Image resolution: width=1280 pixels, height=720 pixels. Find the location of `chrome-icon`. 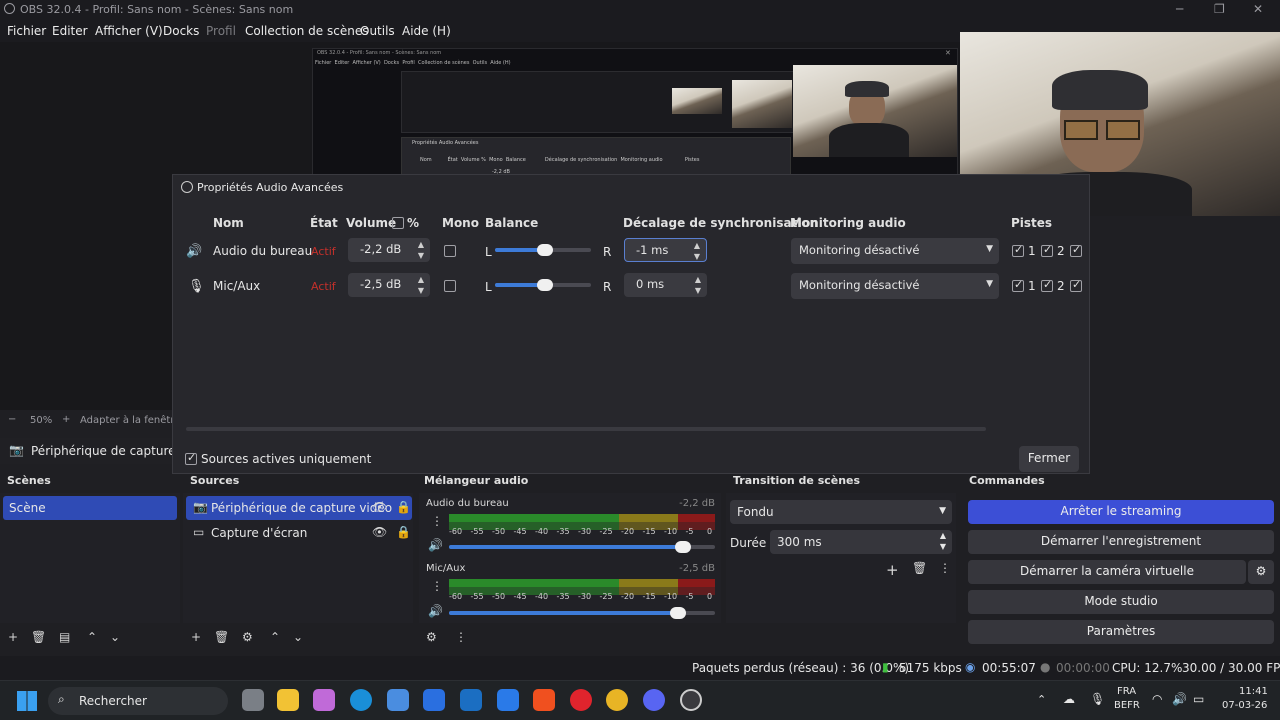

chrome-icon is located at coordinates (617, 700).